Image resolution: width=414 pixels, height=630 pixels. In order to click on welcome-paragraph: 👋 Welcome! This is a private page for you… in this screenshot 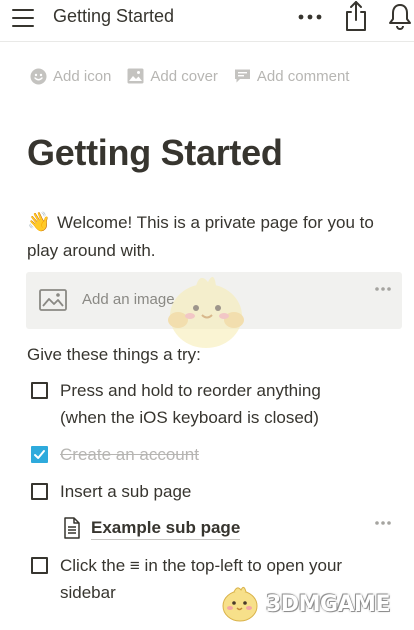, I will do `click(212, 237)`.